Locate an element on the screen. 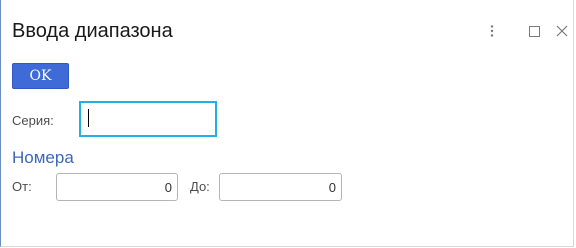 This screenshot has height=248, width=576. series-label: Серия: is located at coordinates (33, 120).